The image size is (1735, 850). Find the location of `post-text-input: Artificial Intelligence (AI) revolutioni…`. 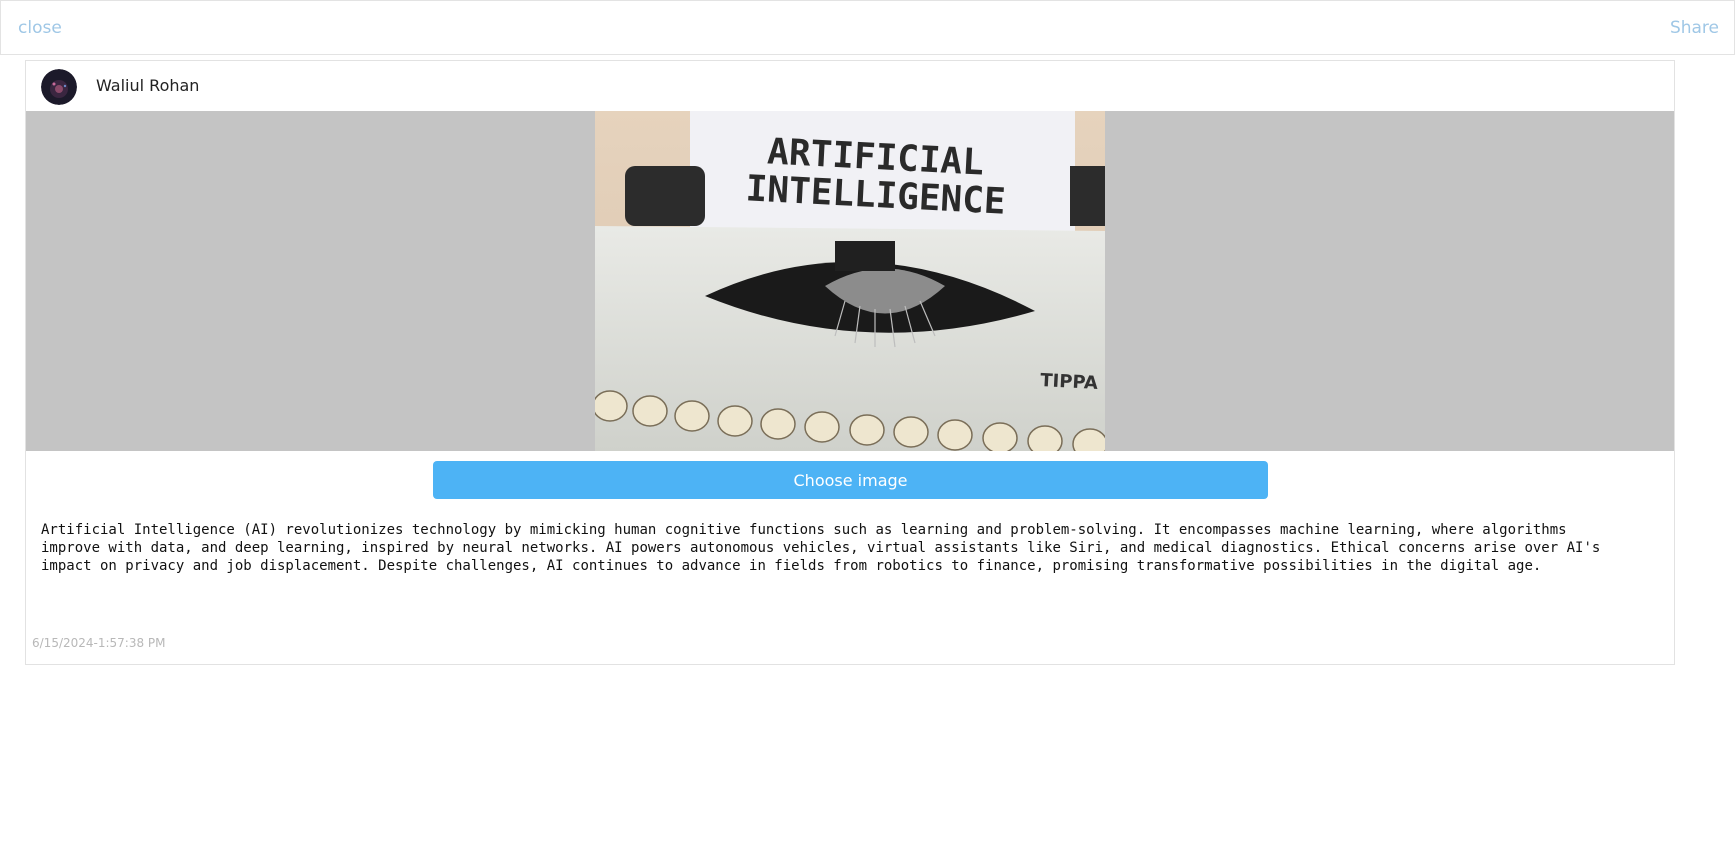

post-text-input: Artificial Intelligence (AI) revolutioni… is located at coordinates (821, 566).